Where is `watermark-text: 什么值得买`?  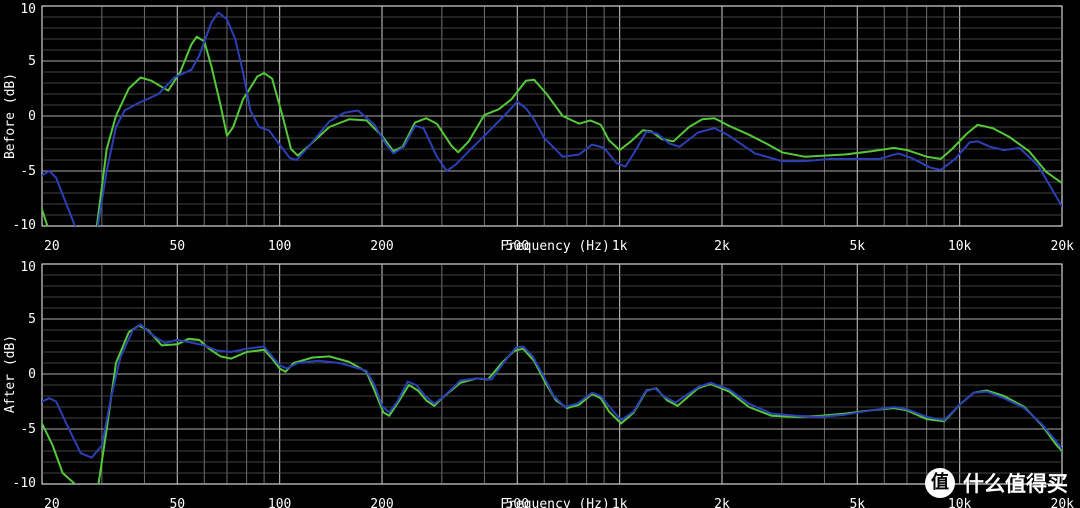
watermark-text: 什么值得买 is located at coordinates (1015, 484).